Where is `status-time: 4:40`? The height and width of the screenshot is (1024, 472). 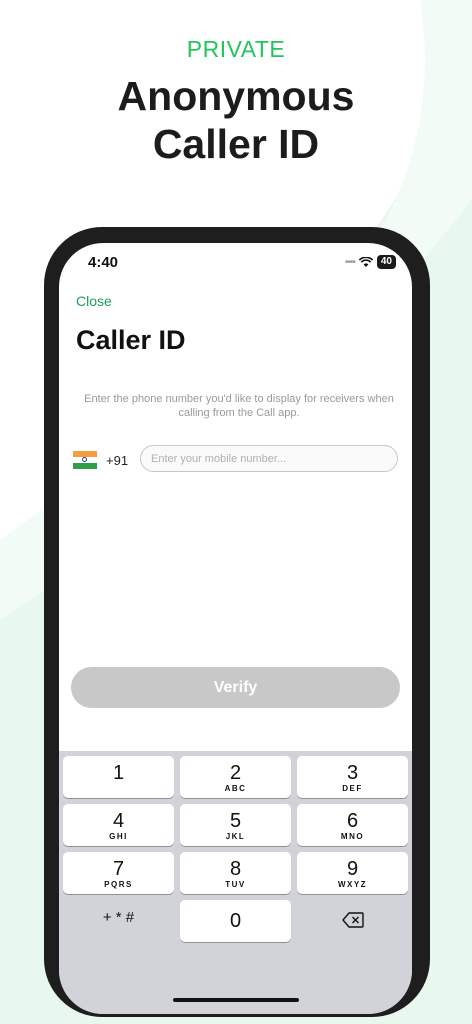
status-time: 4:40 is located at coordinates (103, 262).